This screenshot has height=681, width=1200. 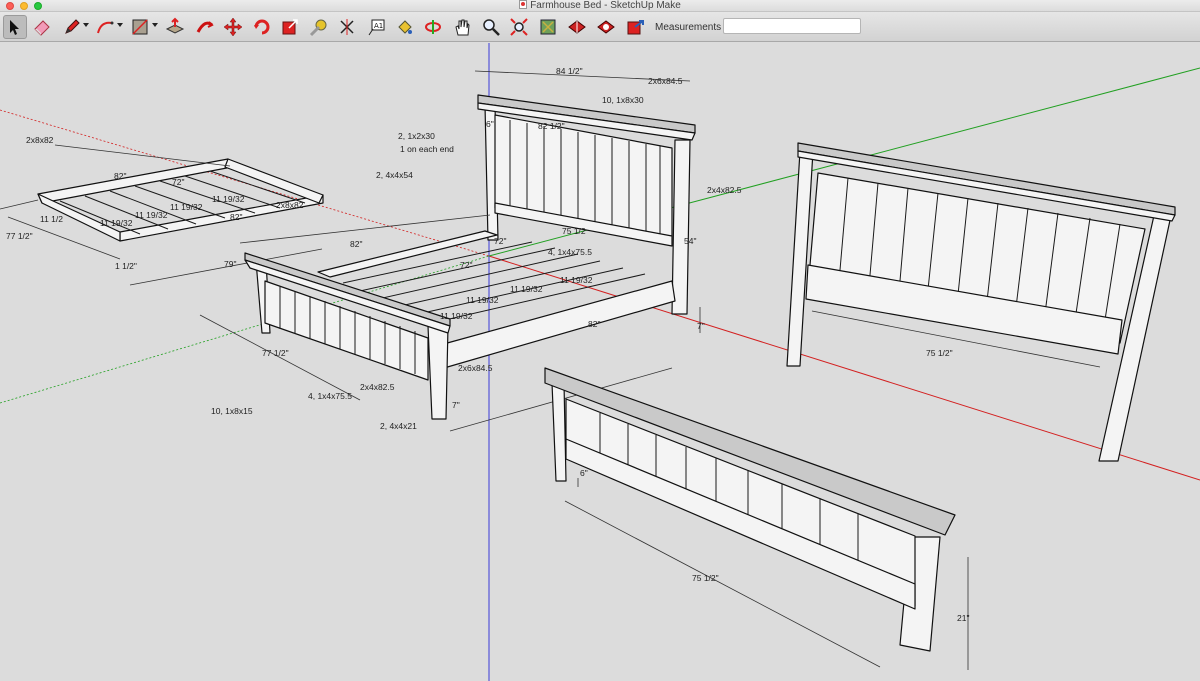 I want to click on toolbar: A1 Measurements, so click(x=600, y=27).